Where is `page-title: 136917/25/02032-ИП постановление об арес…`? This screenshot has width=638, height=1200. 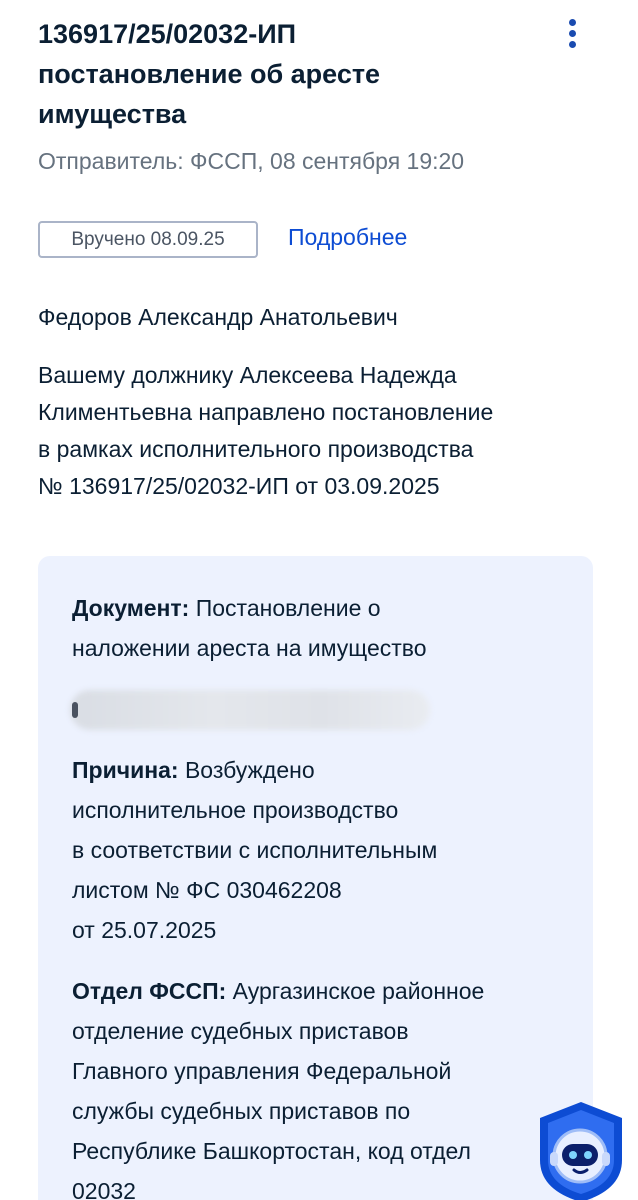 page-title: 136917/25/02032-ИП постановление об арес… is located at coordinates (273, 74).